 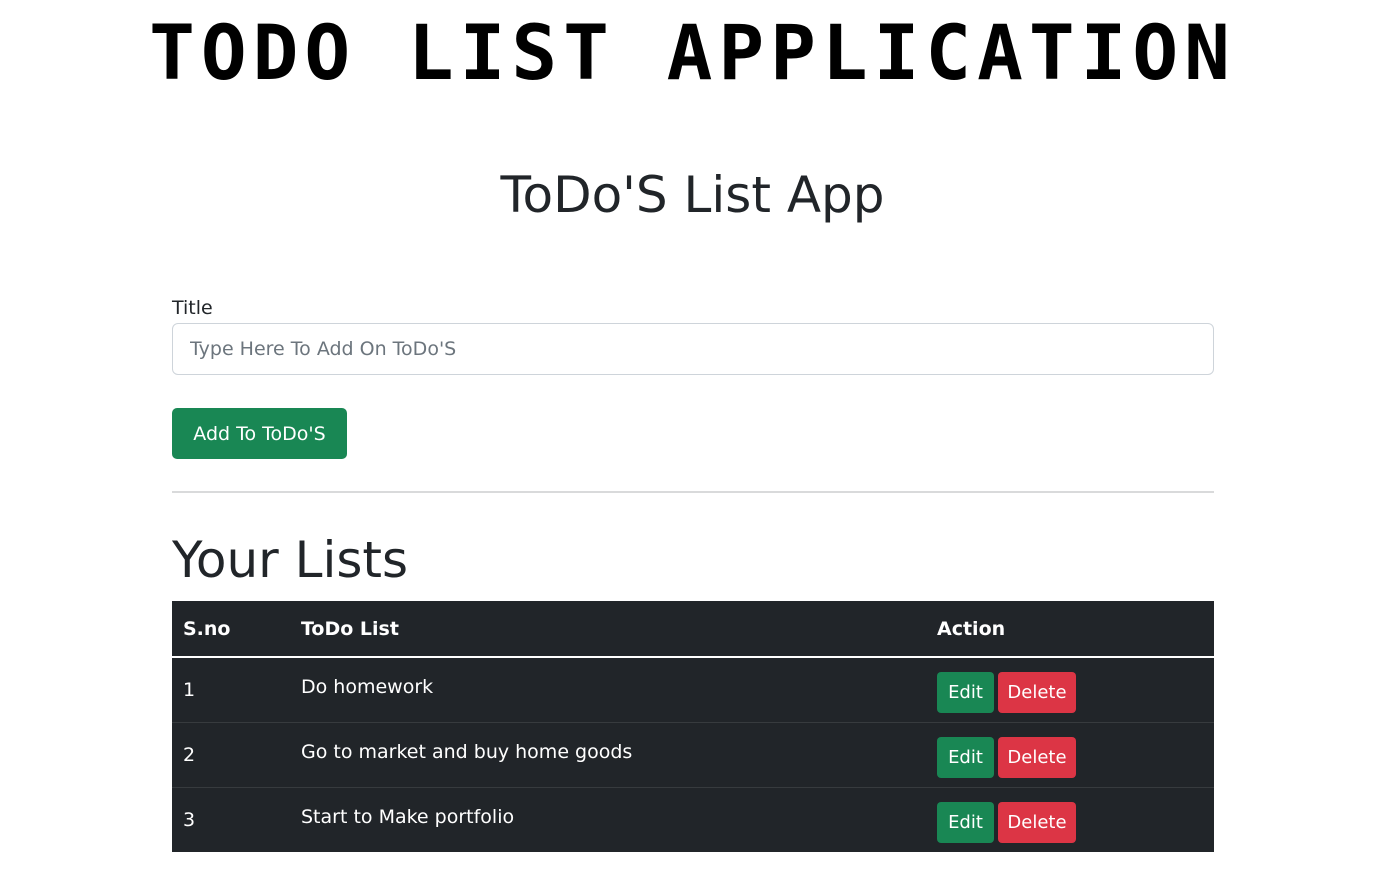 I want to click on table-row: 1 Do homework Edit Delete, so click(x=693, y=690).